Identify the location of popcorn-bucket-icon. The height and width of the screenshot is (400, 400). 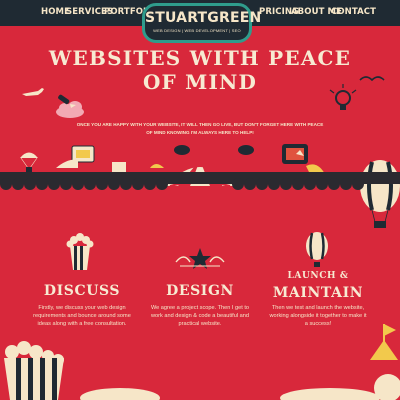
(34, 370).